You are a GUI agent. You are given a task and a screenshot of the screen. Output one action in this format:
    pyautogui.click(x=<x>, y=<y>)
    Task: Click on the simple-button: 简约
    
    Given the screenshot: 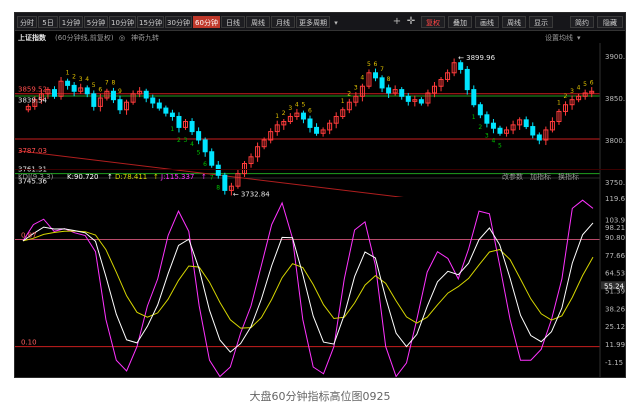 What is the action you would take?
    pyautogui.click(x=582, y=22)
    